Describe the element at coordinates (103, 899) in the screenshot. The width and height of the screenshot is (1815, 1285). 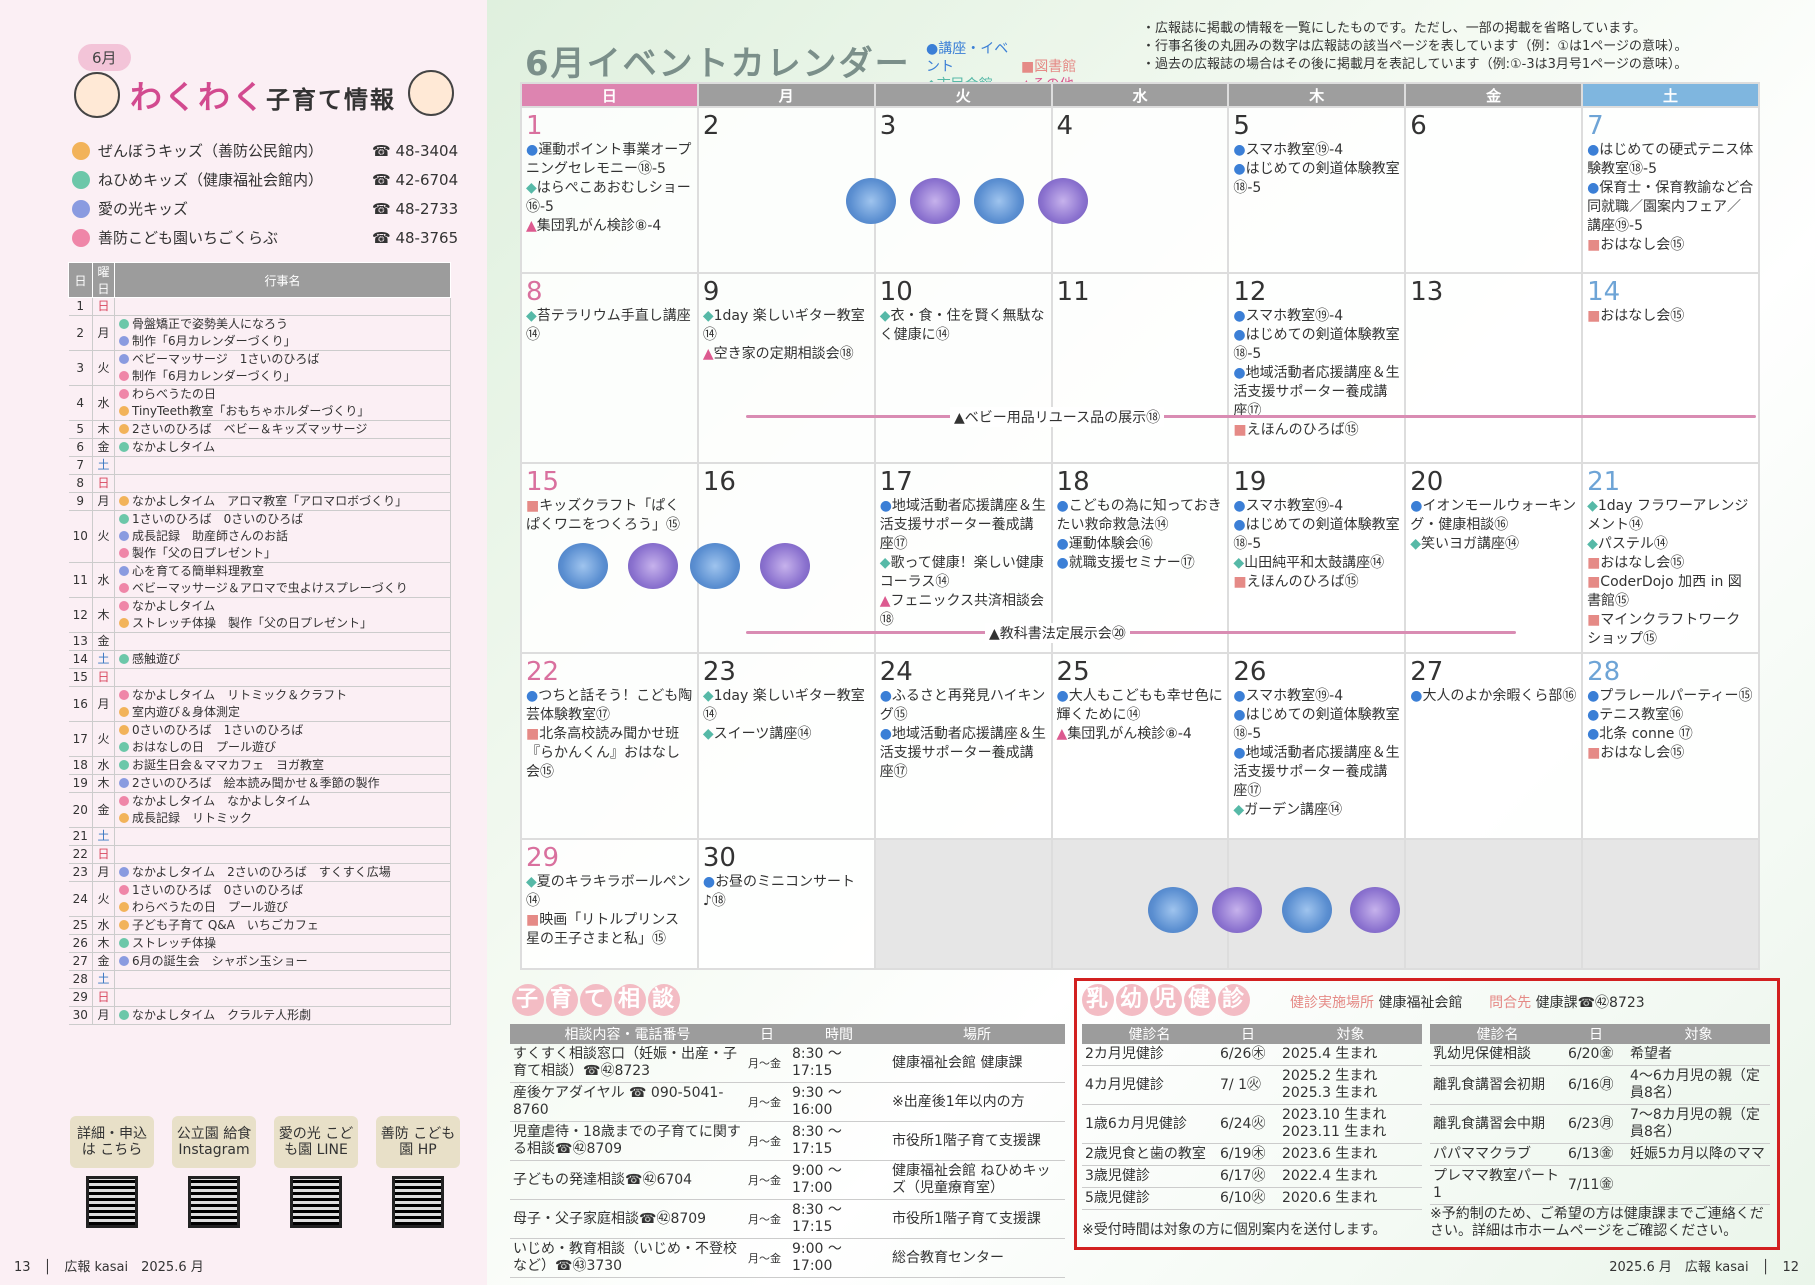
I see `weekday-cell: 火` at that location.